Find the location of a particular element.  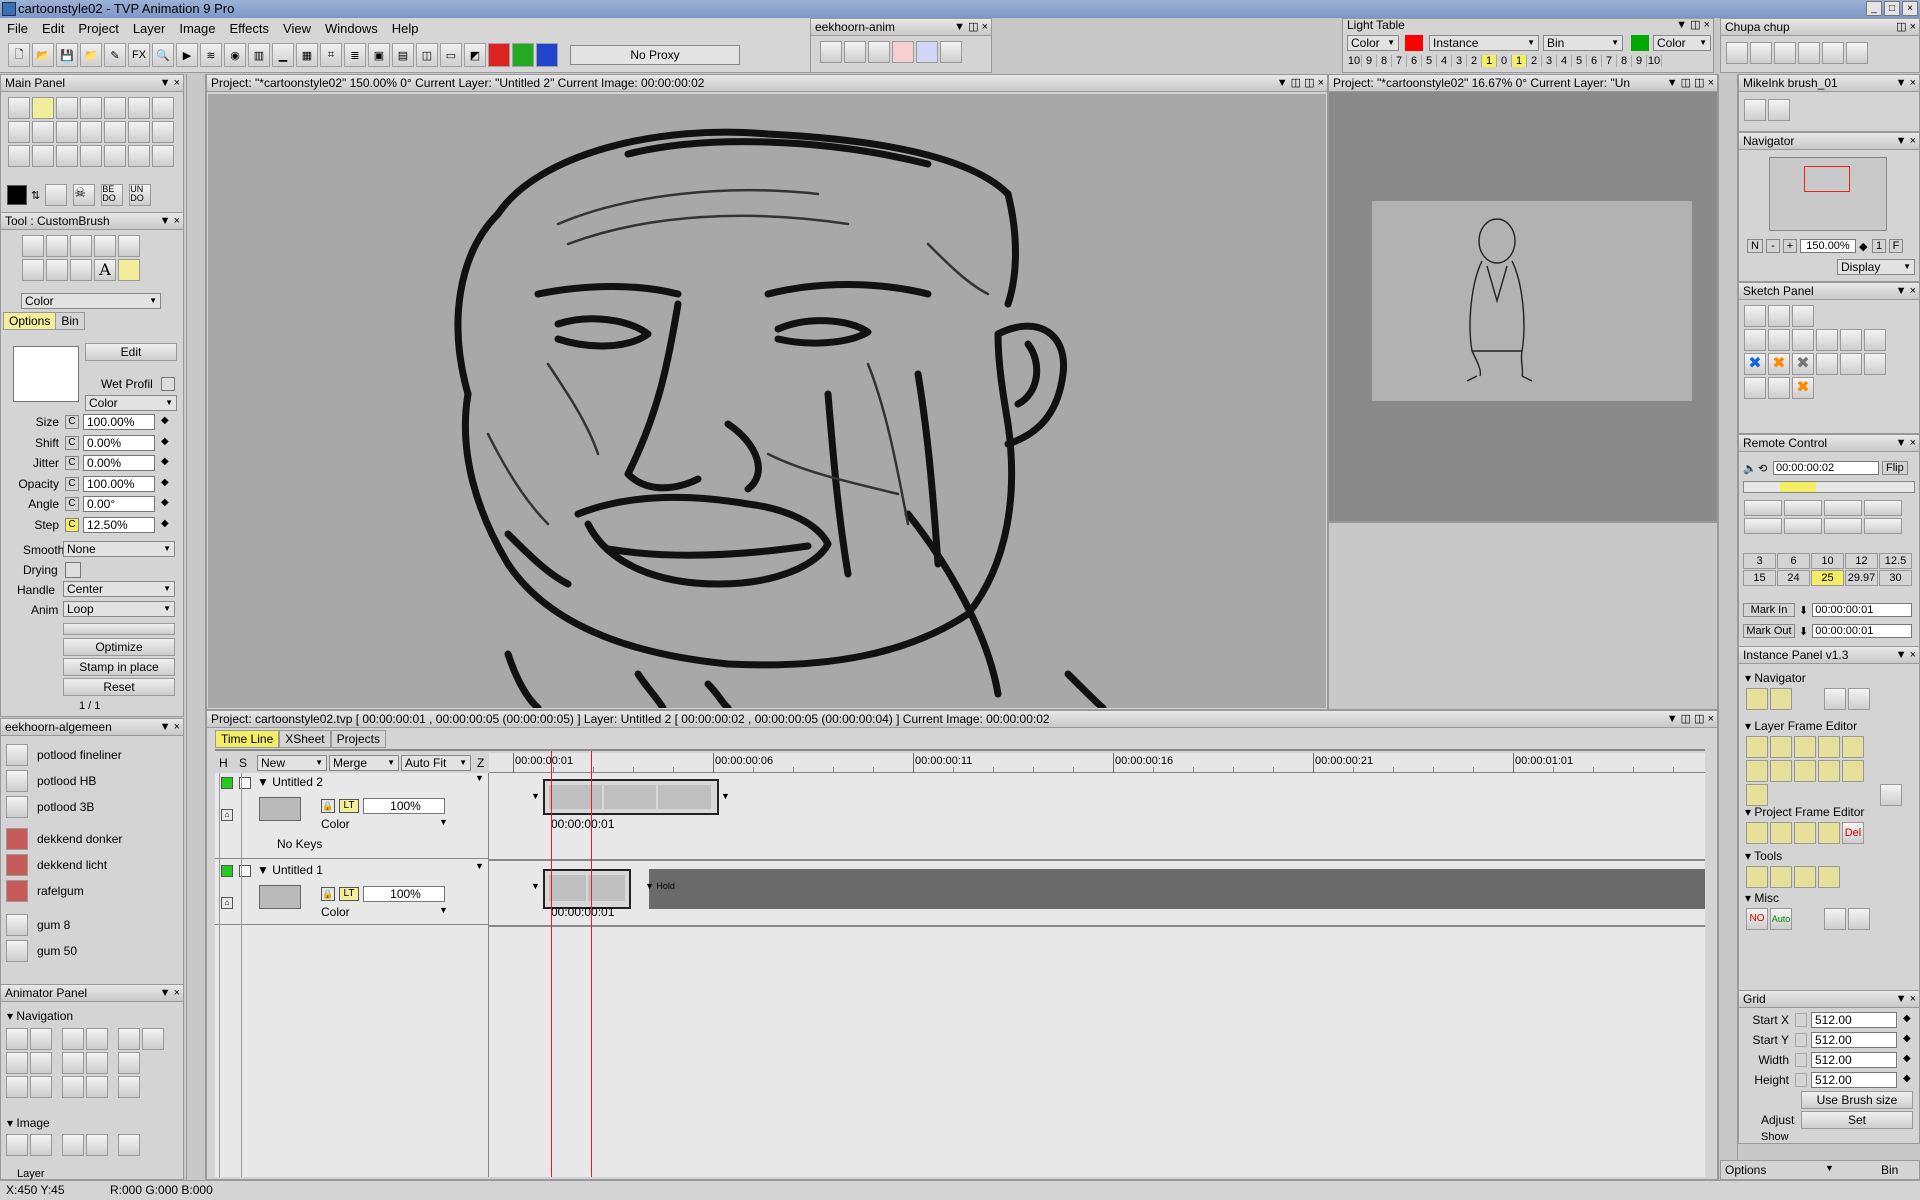

prev-key-icon is located at coordinates (73, 1039).